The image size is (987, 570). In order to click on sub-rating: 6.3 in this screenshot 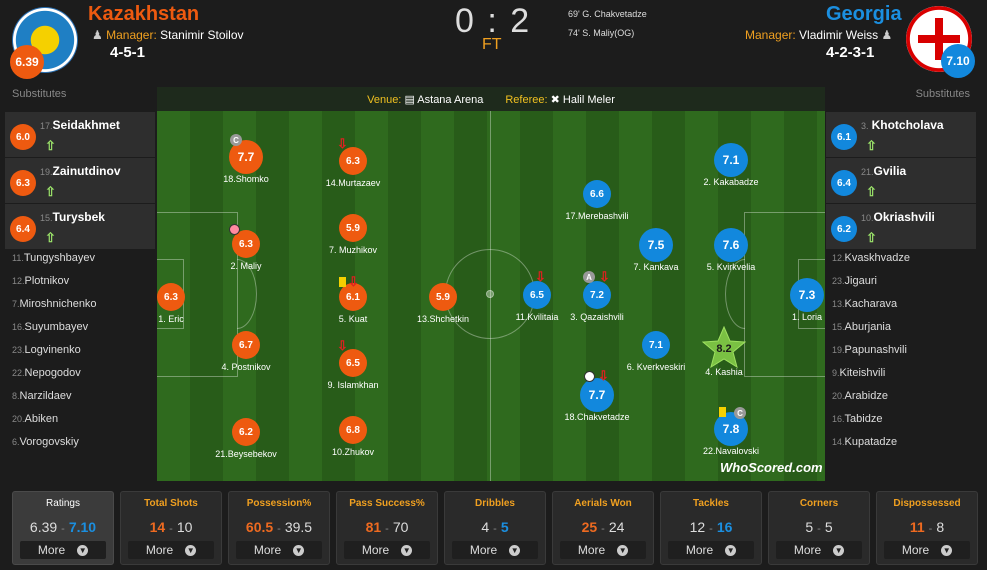, I will do `click(23, 183)`.